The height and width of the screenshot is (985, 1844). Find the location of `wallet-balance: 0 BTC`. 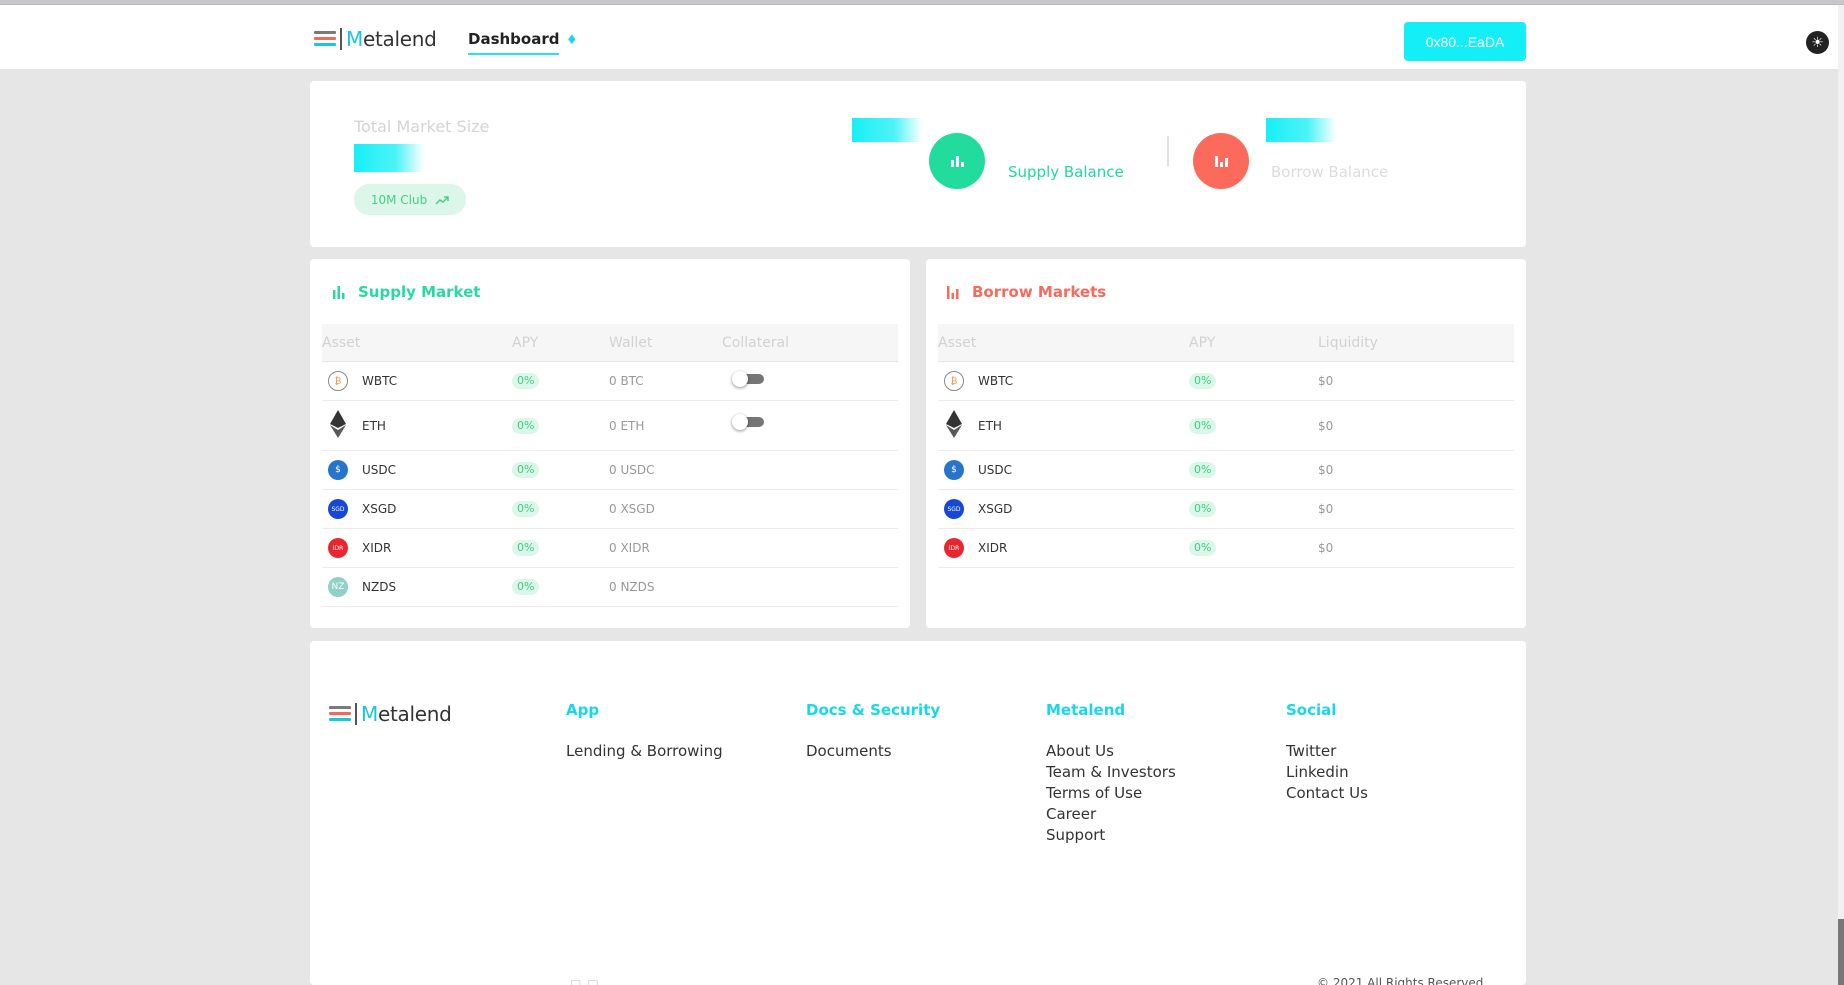

wallet-balance: 0 BTC is located at coordinates (626, 381).